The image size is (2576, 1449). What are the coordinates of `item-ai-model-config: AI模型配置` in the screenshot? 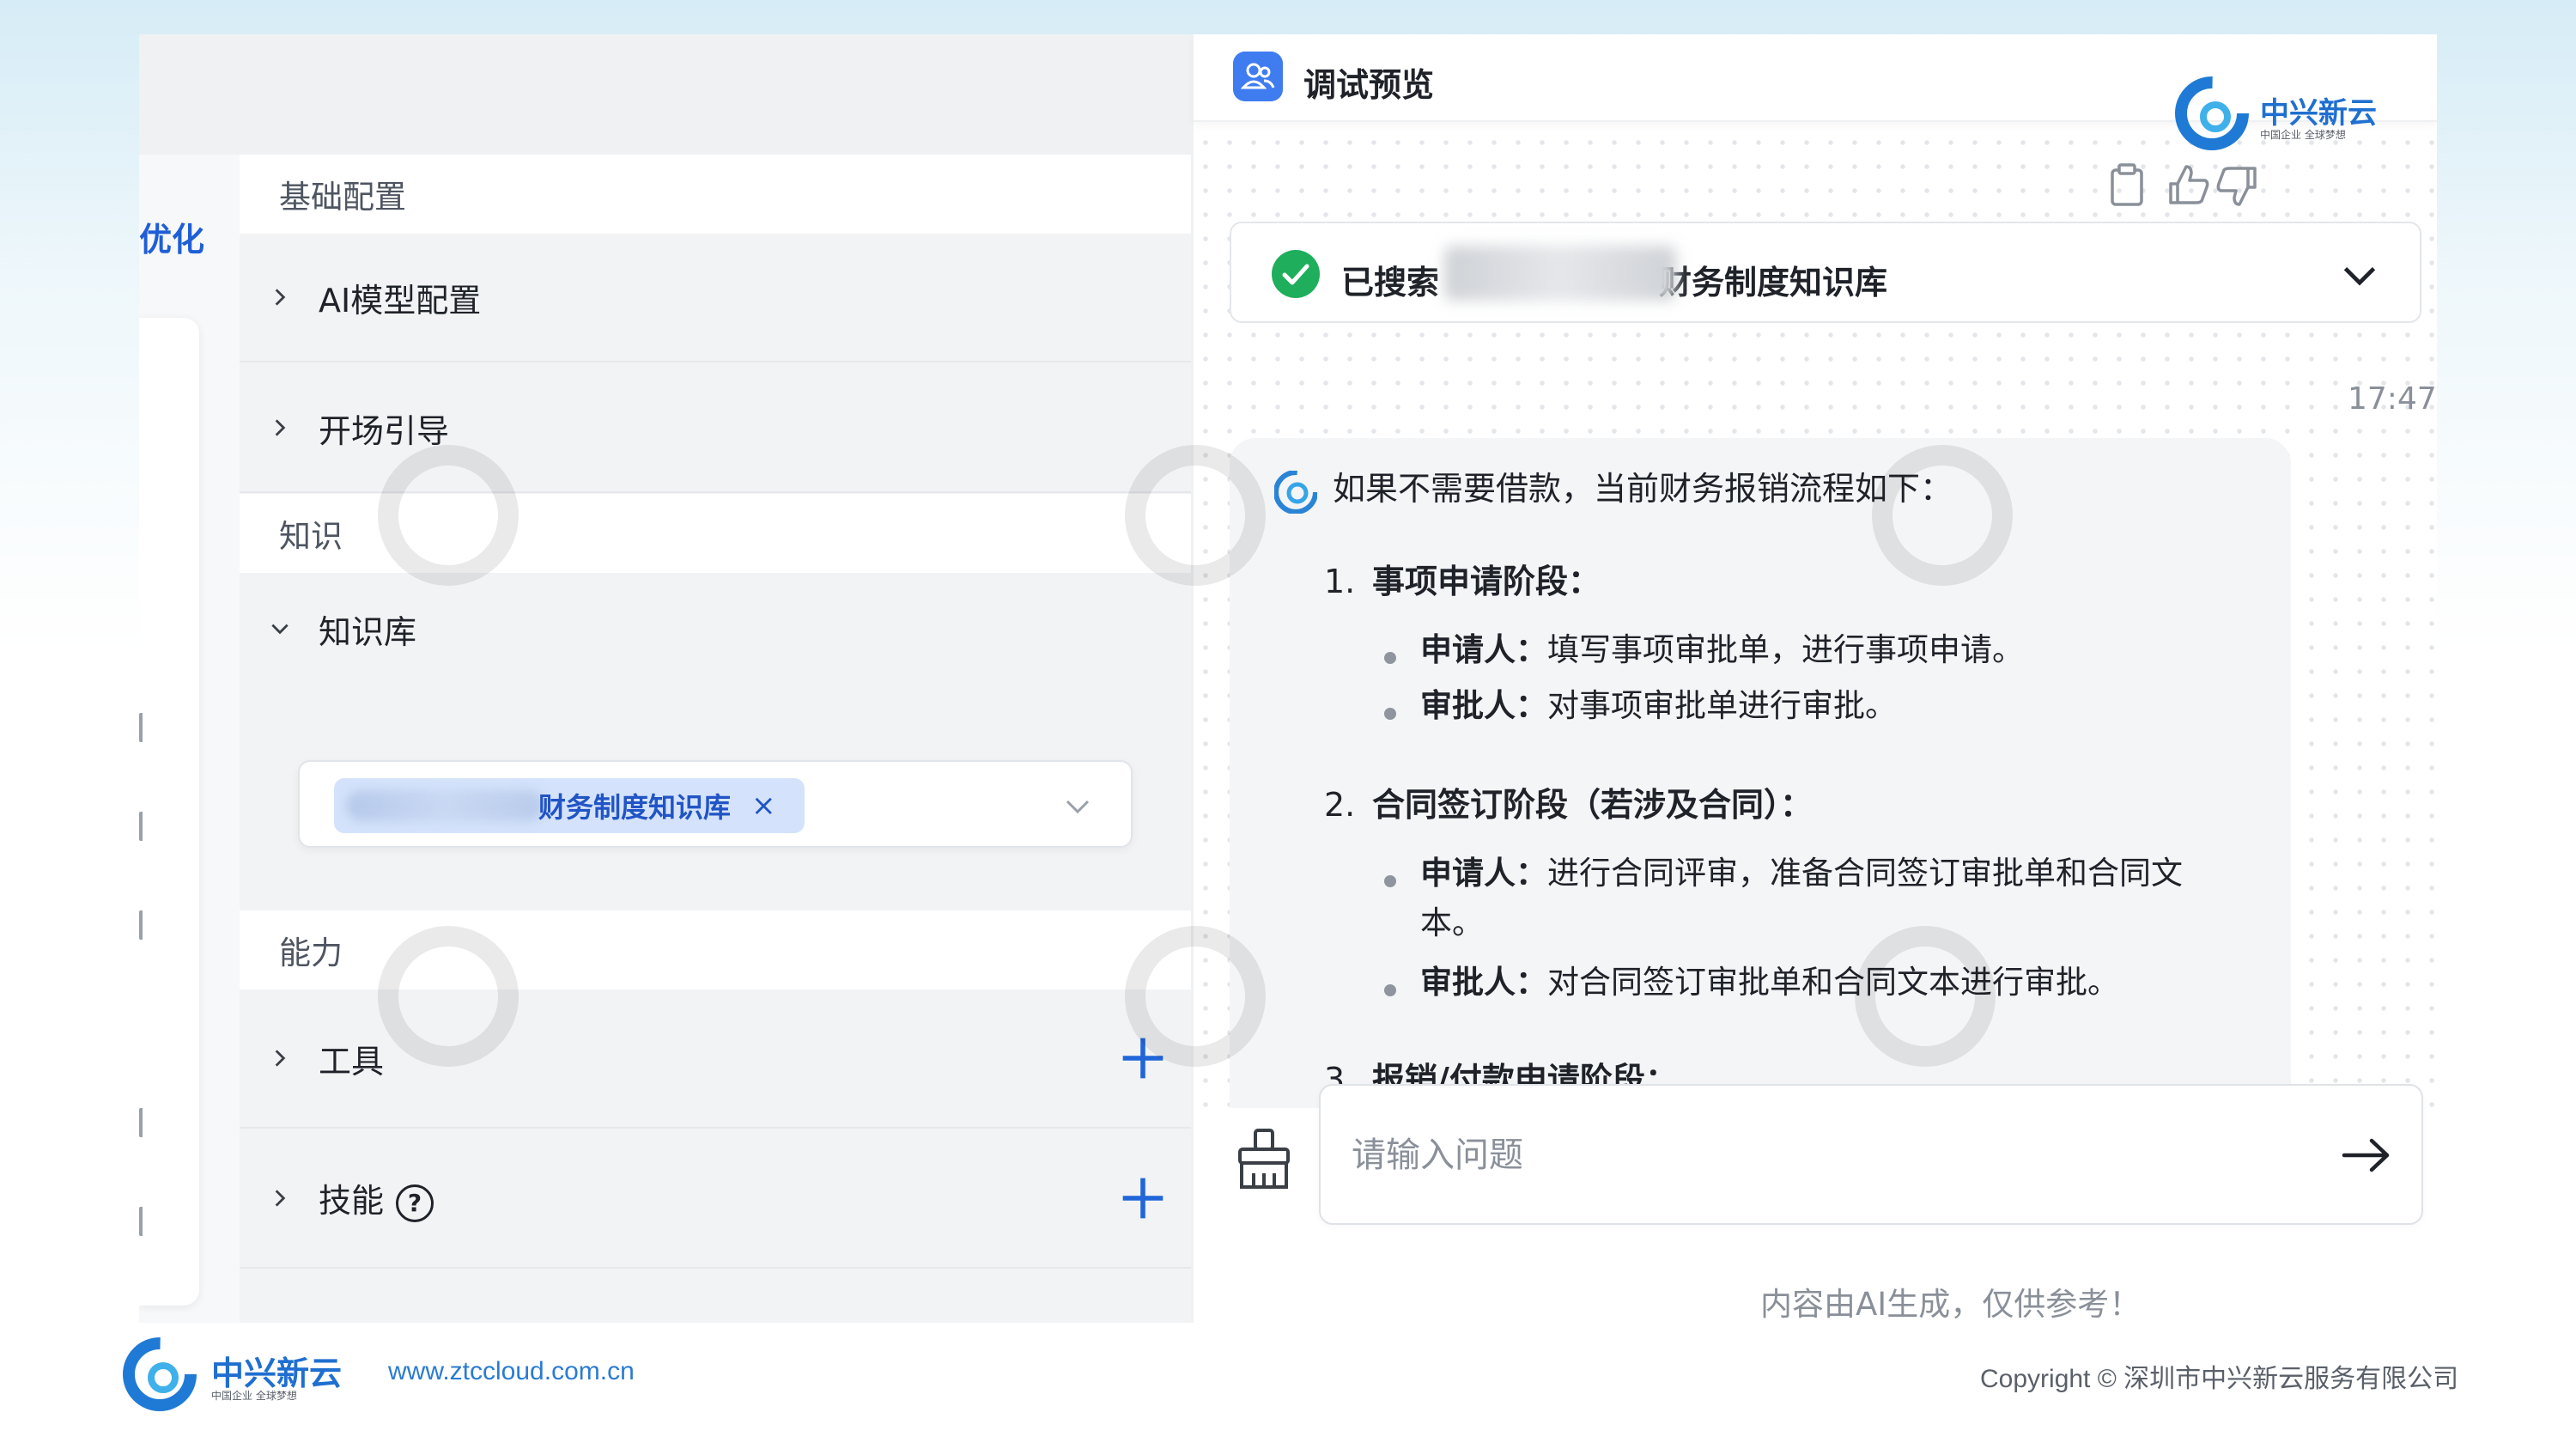 It's located at (715, 298).